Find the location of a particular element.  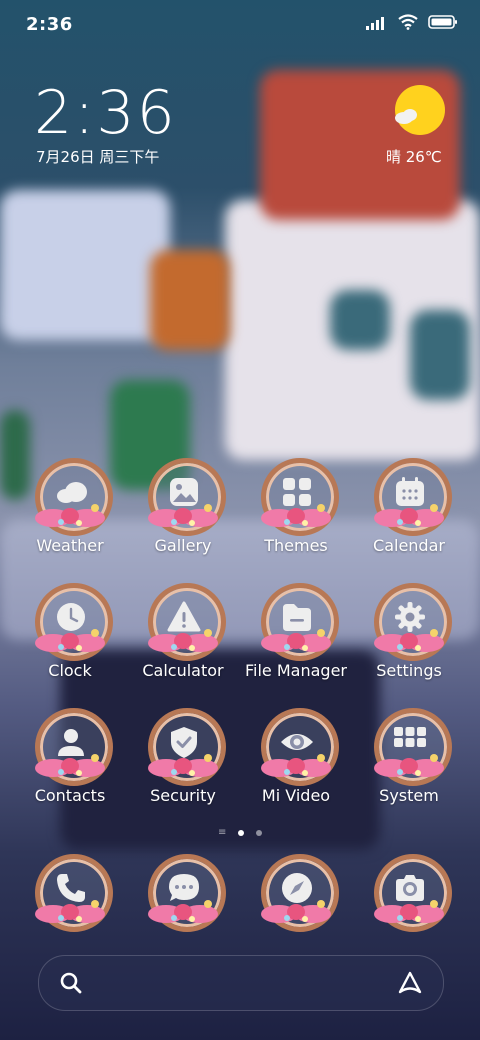

message-app-icon is located at coordinates (185, 892).